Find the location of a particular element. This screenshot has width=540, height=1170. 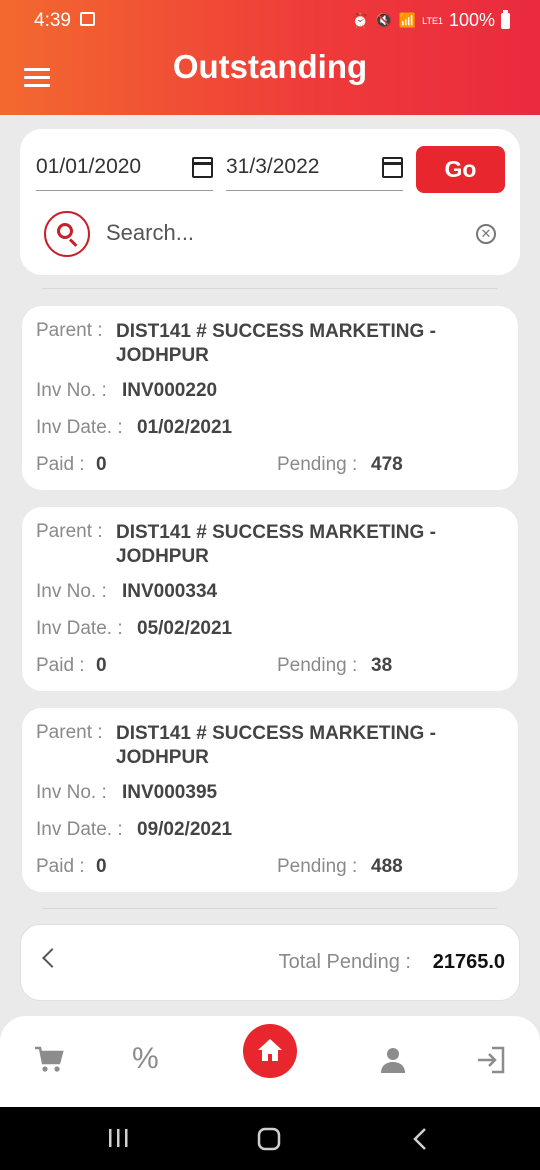

search-input is located at coordinates (286, 233).